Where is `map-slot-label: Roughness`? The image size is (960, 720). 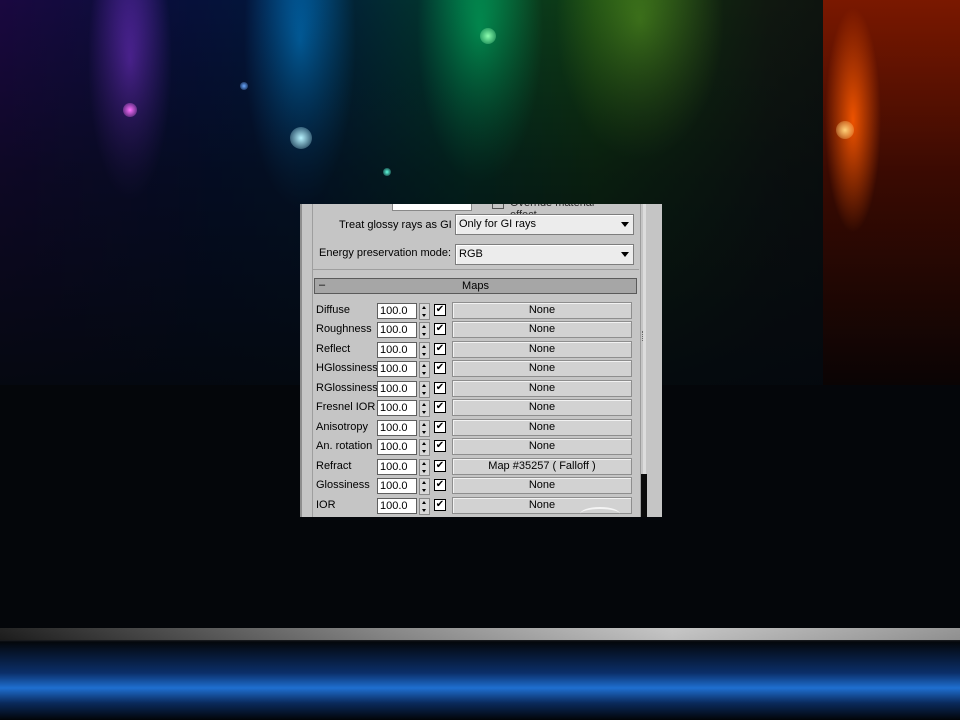
map-slot-label: Roughness is located at coordinates (344, 329).